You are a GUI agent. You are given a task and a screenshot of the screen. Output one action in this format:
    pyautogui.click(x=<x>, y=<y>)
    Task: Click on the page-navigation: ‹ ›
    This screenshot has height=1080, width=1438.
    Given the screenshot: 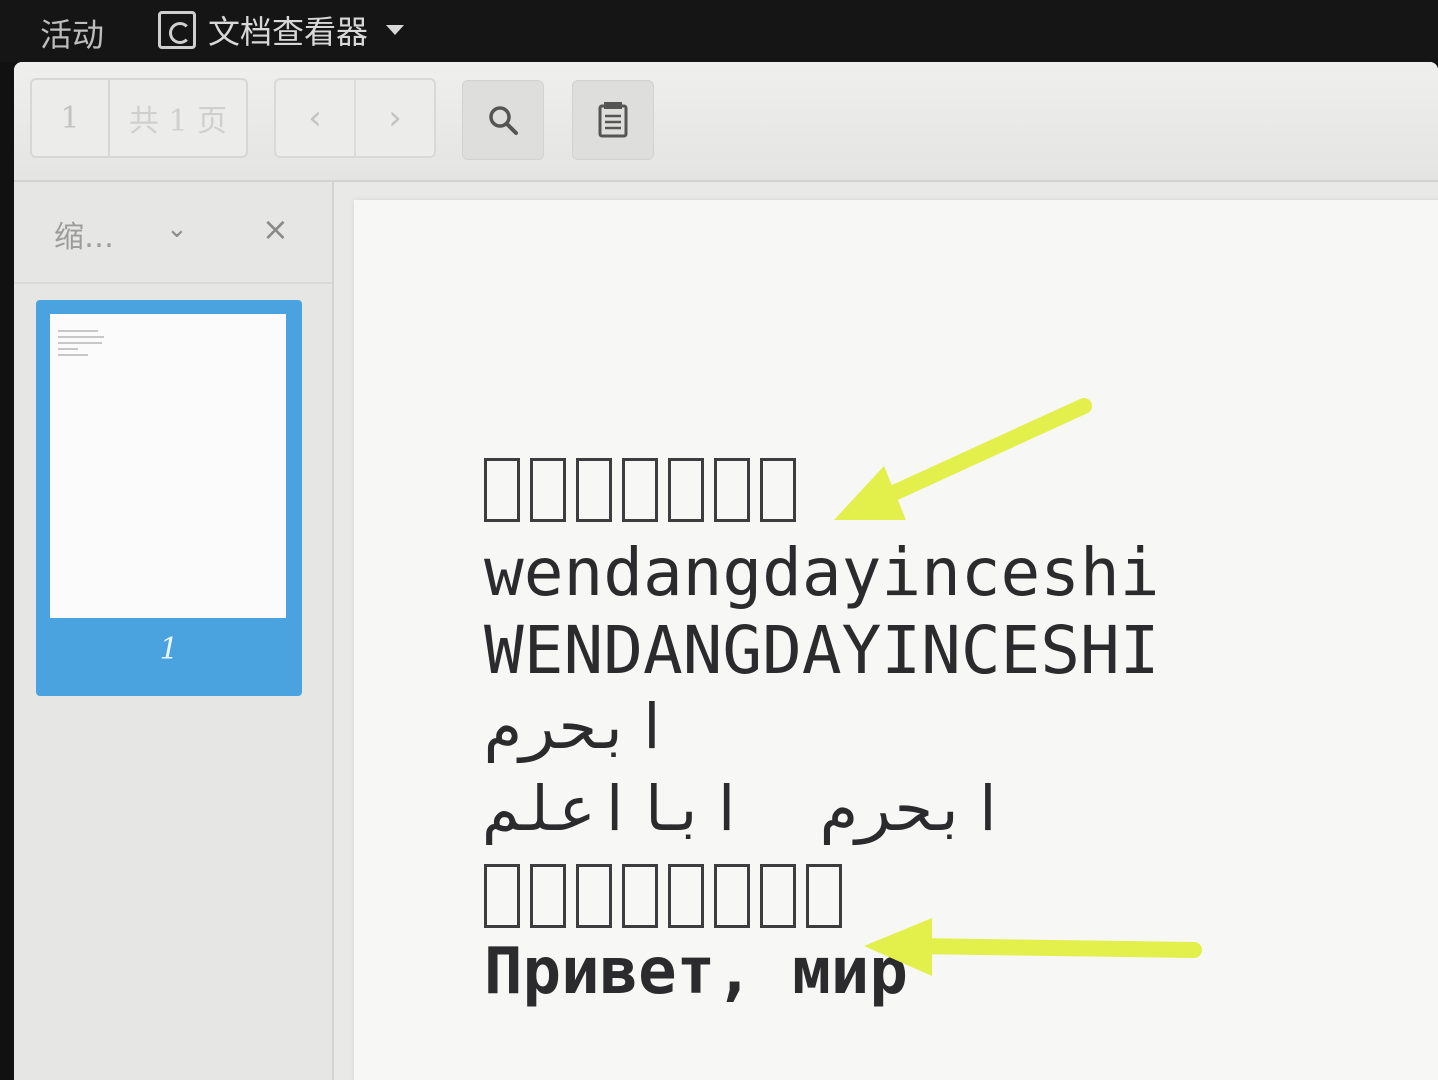 What is the action you would take?
    pyautogui.click(x=355, y=118)
    